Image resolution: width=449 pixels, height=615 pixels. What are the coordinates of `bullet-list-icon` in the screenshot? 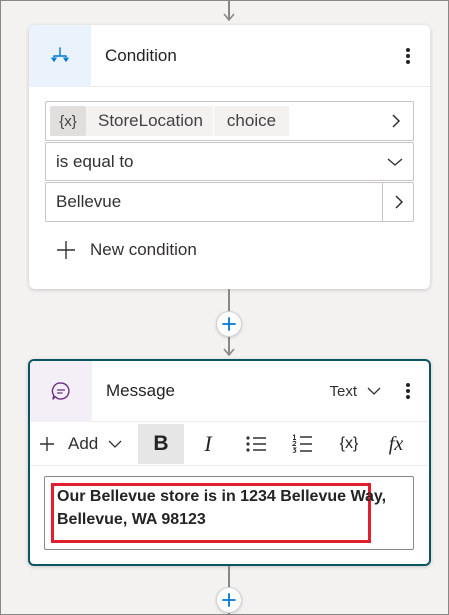 It's located at (256, 444).